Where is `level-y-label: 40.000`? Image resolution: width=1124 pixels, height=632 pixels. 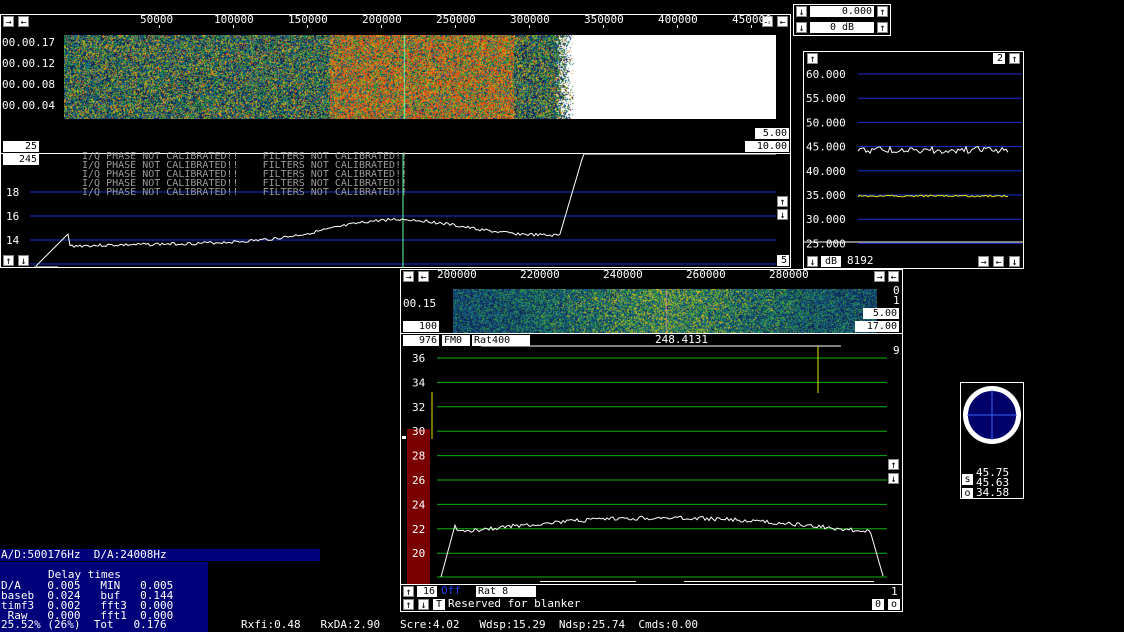 level-y-label: 40.000 is located at coordinates (826, 171).